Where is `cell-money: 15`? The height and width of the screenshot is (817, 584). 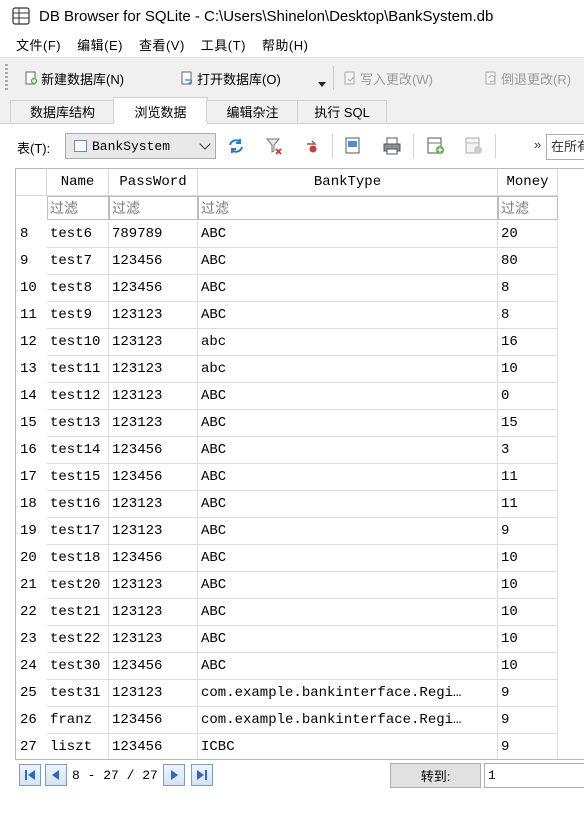 cell-money: 15 is located at coordinates (528, 423).